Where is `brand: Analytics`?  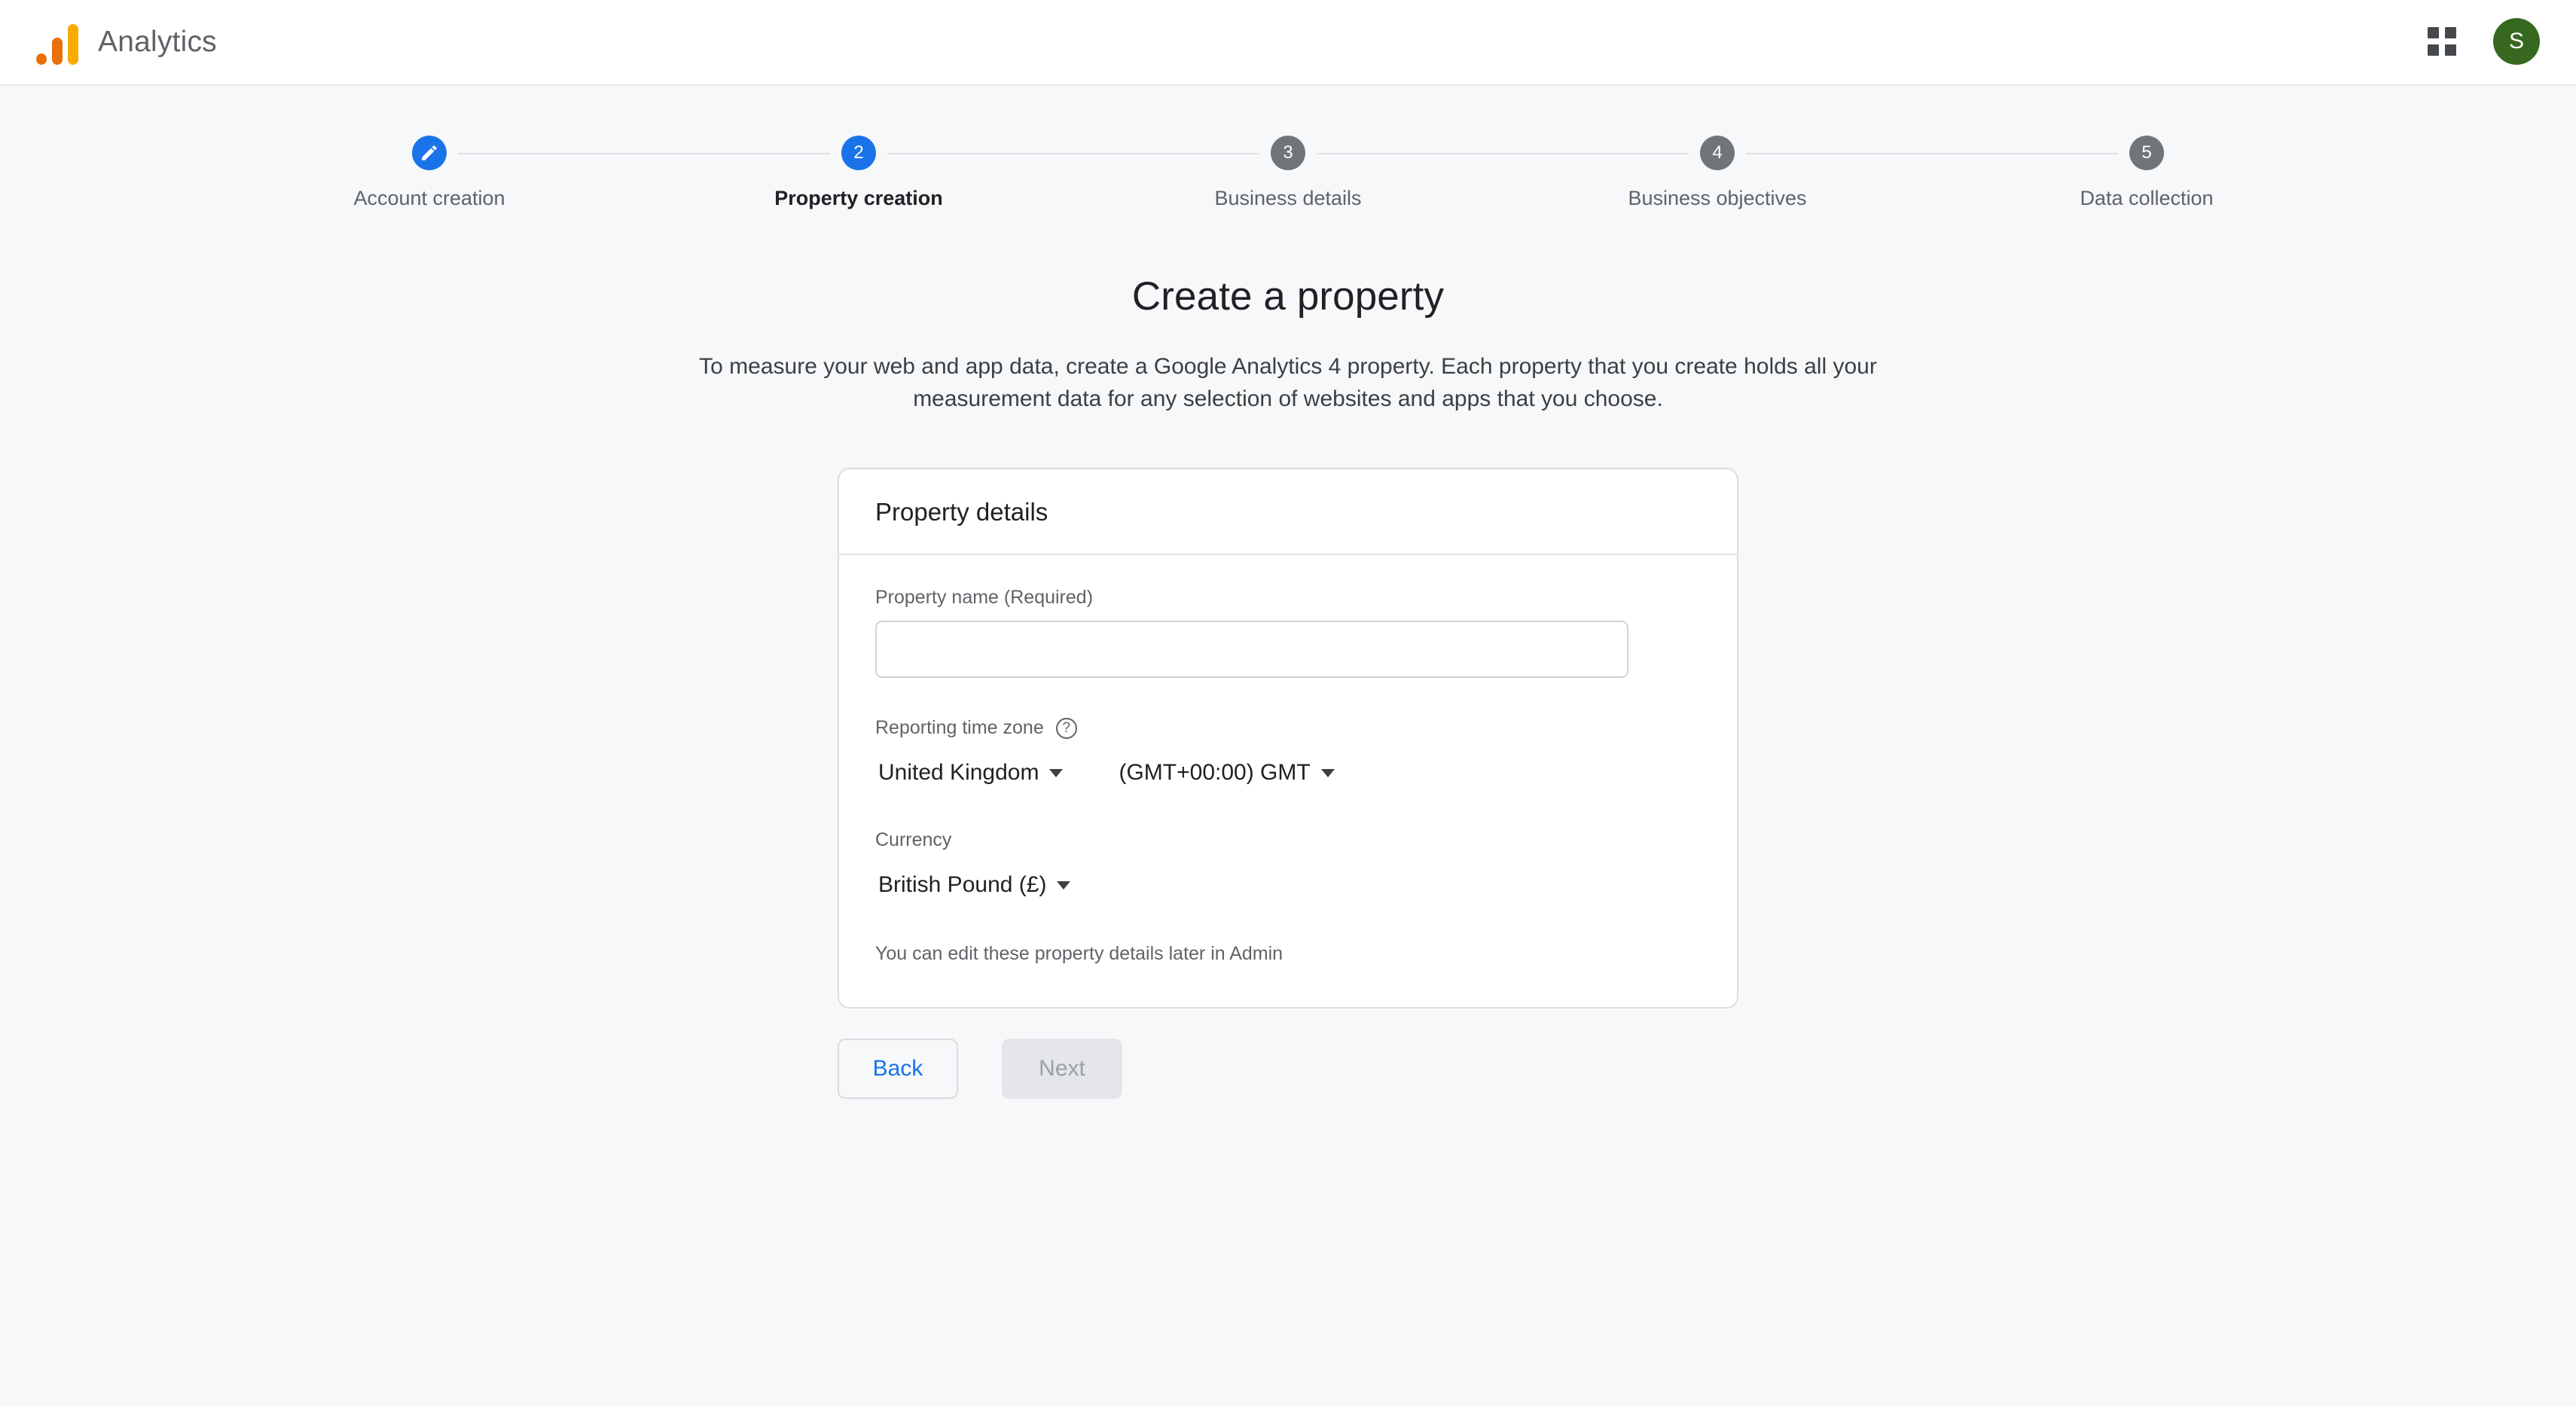 brand: Analytics is located at coordinates (127, 42).